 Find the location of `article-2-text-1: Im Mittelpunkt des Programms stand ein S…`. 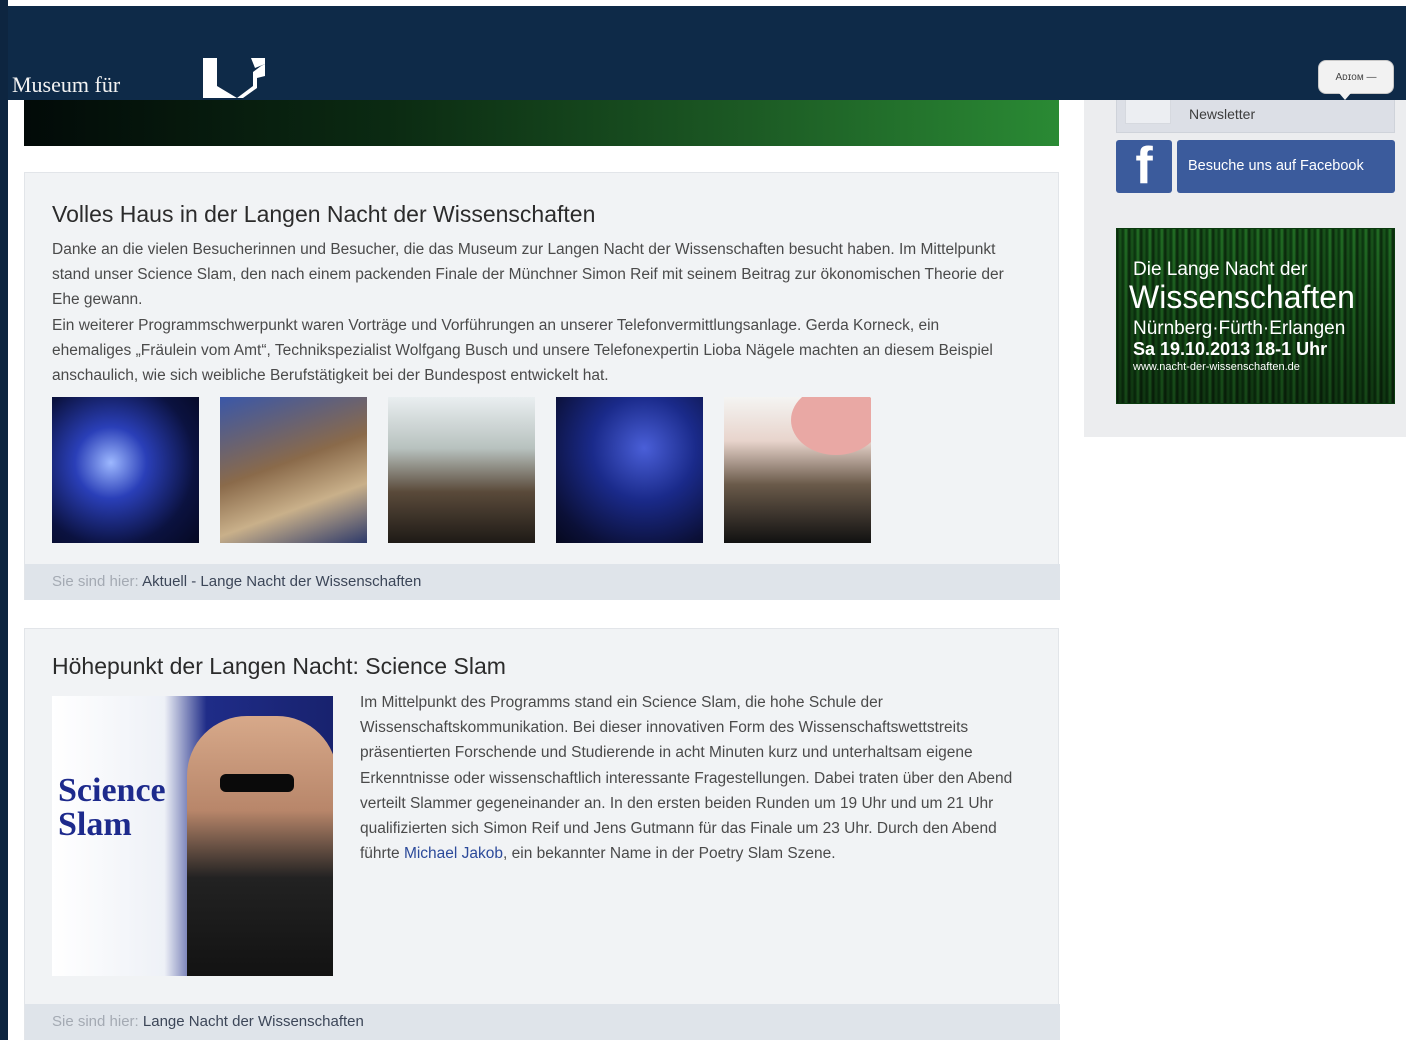

article-2-text-1: Im Mittelpunkt des Programms stand ein S… is located at coordinates (686, 778).